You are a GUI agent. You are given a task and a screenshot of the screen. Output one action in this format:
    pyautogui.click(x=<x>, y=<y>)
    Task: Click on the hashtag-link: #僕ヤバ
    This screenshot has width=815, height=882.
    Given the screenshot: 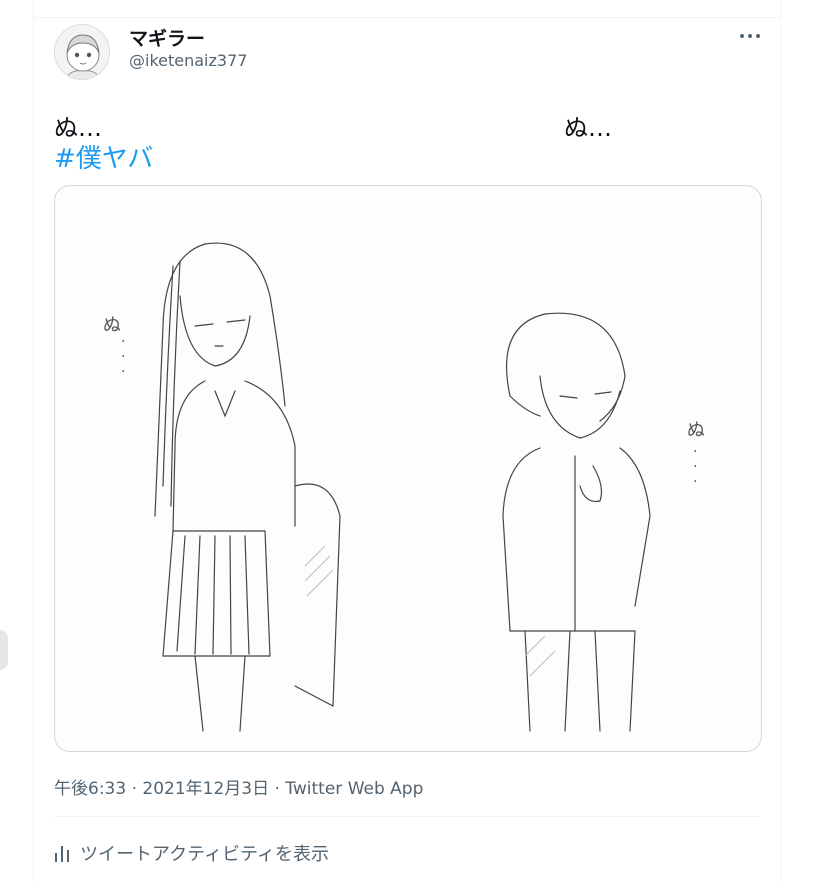 What is the action you would take?
    pyautogui.click(x=103, y=156)
    